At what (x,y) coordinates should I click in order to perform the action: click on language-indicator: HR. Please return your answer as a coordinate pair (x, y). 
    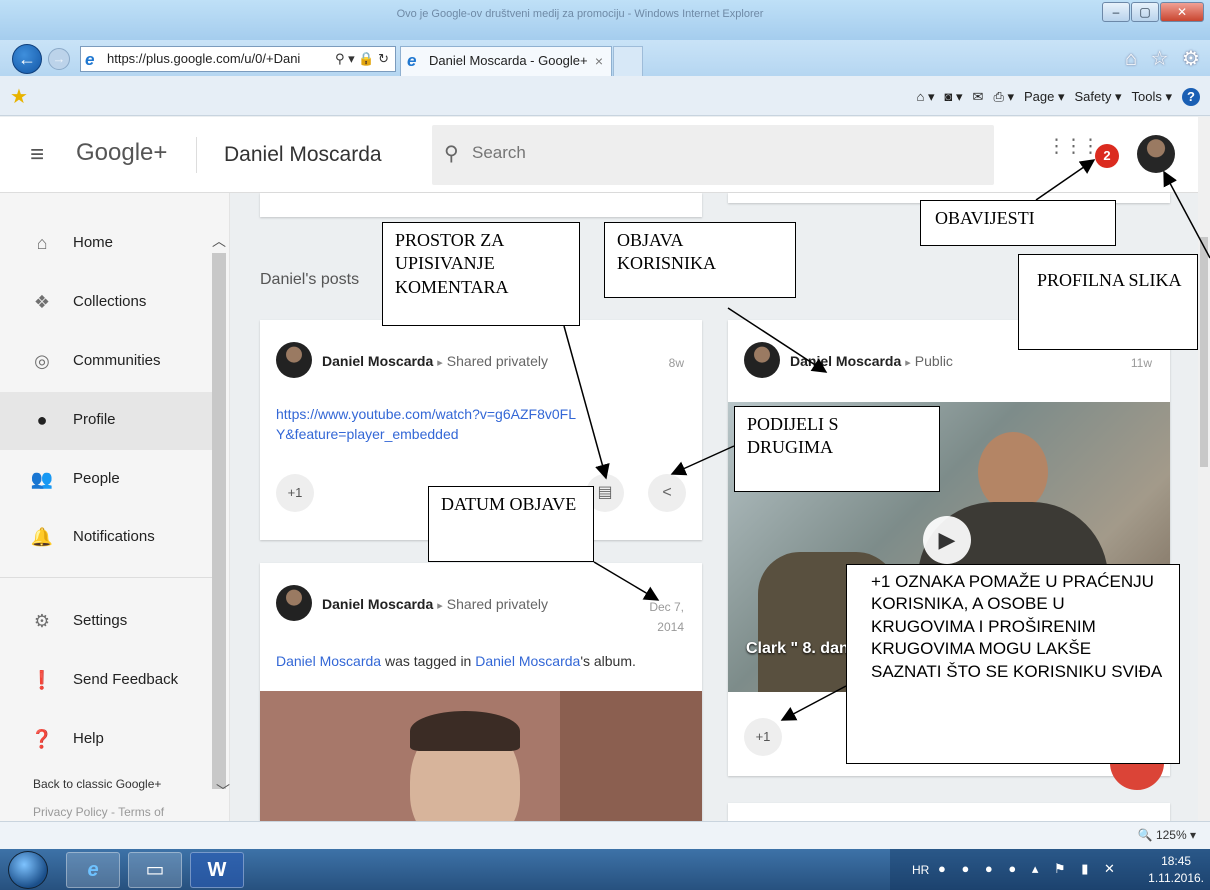
    Looking at the image, I should click on (920, 870).